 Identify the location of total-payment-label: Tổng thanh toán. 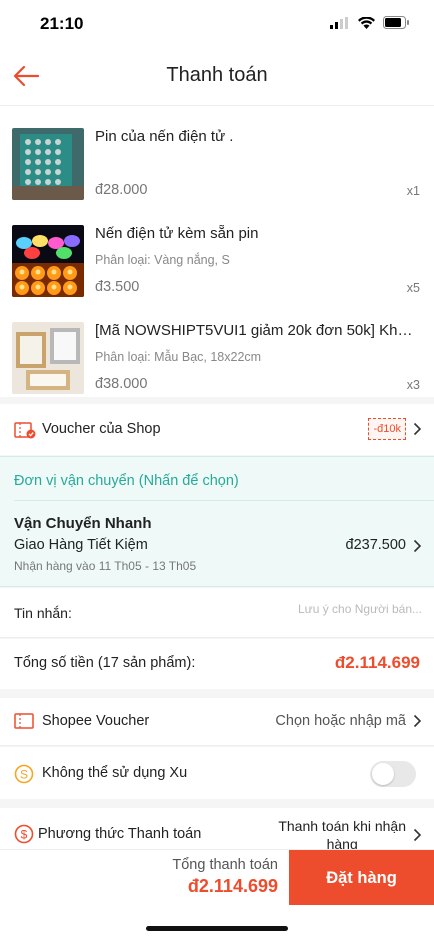
(225, 865).